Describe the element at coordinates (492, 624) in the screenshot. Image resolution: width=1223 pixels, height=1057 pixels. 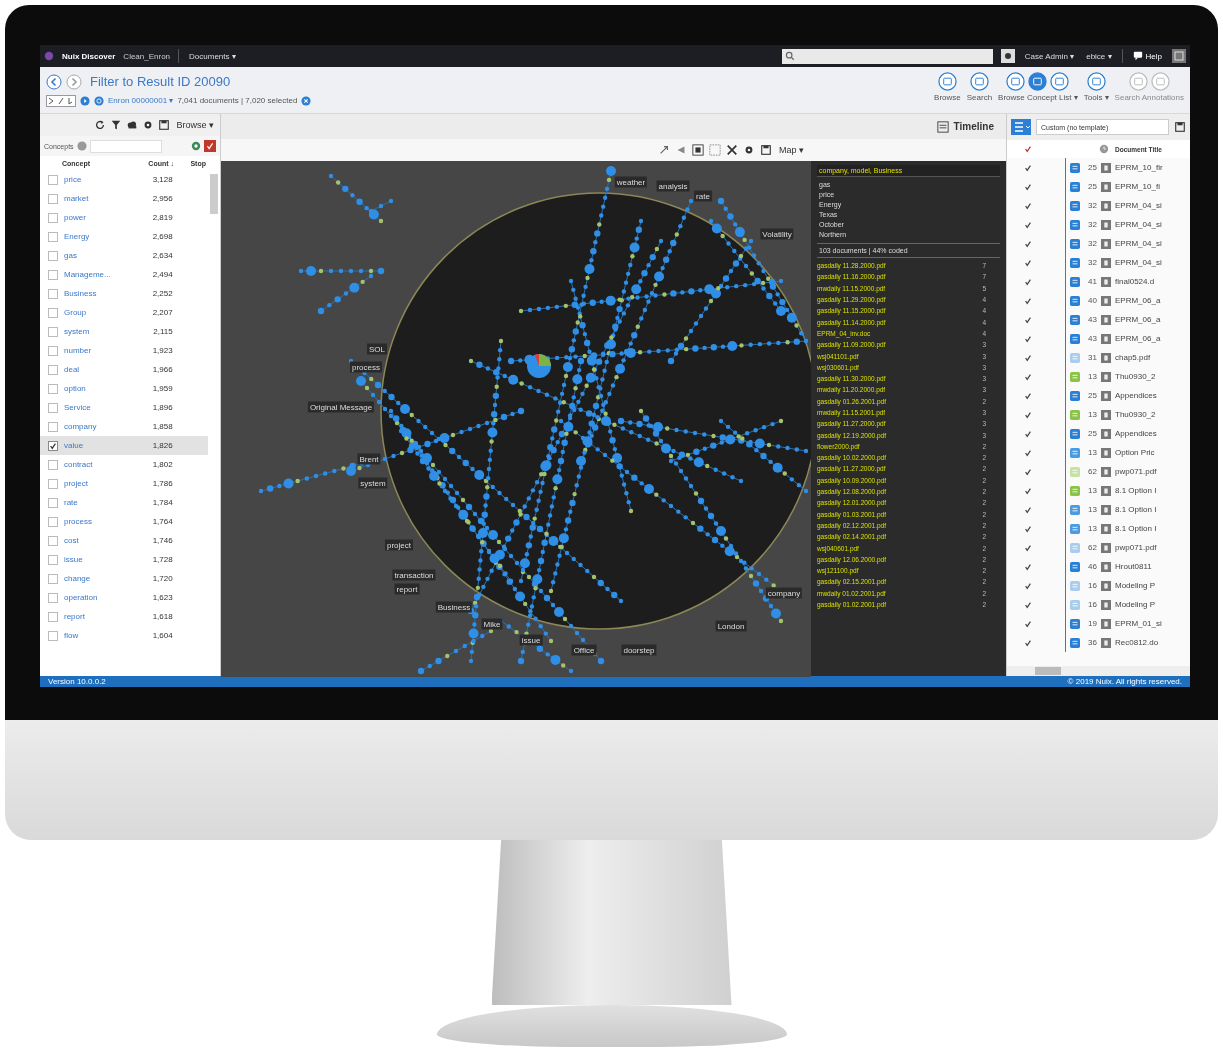
I see `node-label: Mike` at that location.